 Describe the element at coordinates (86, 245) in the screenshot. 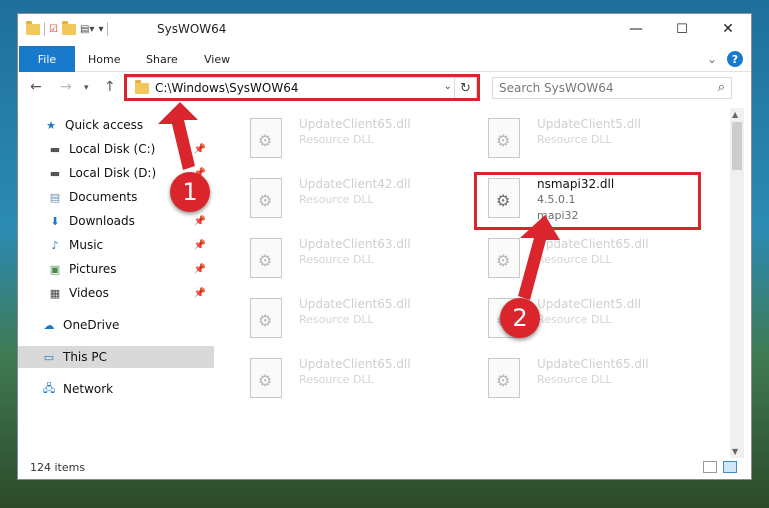

I see `nav-item-label: Music` at that location.